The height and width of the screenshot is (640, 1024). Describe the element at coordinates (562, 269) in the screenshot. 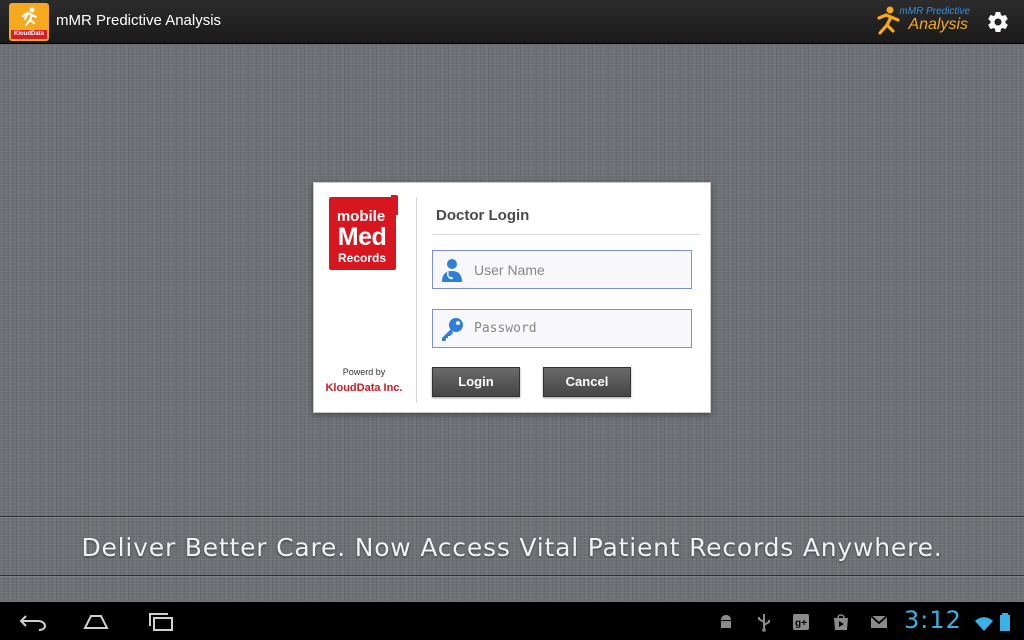

I see `username-field: User Name` at that location.